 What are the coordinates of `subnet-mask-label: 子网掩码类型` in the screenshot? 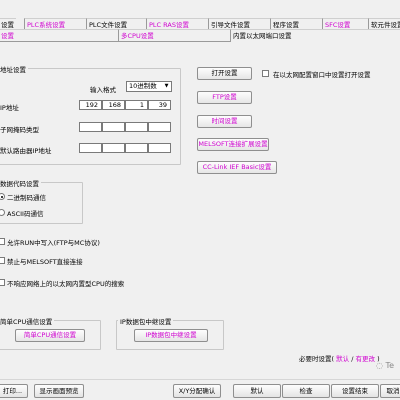 It's located at (19, 130).